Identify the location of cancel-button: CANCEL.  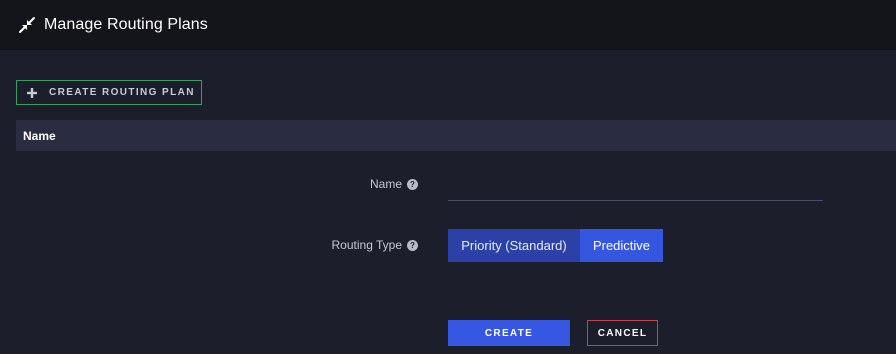
(622, 333).